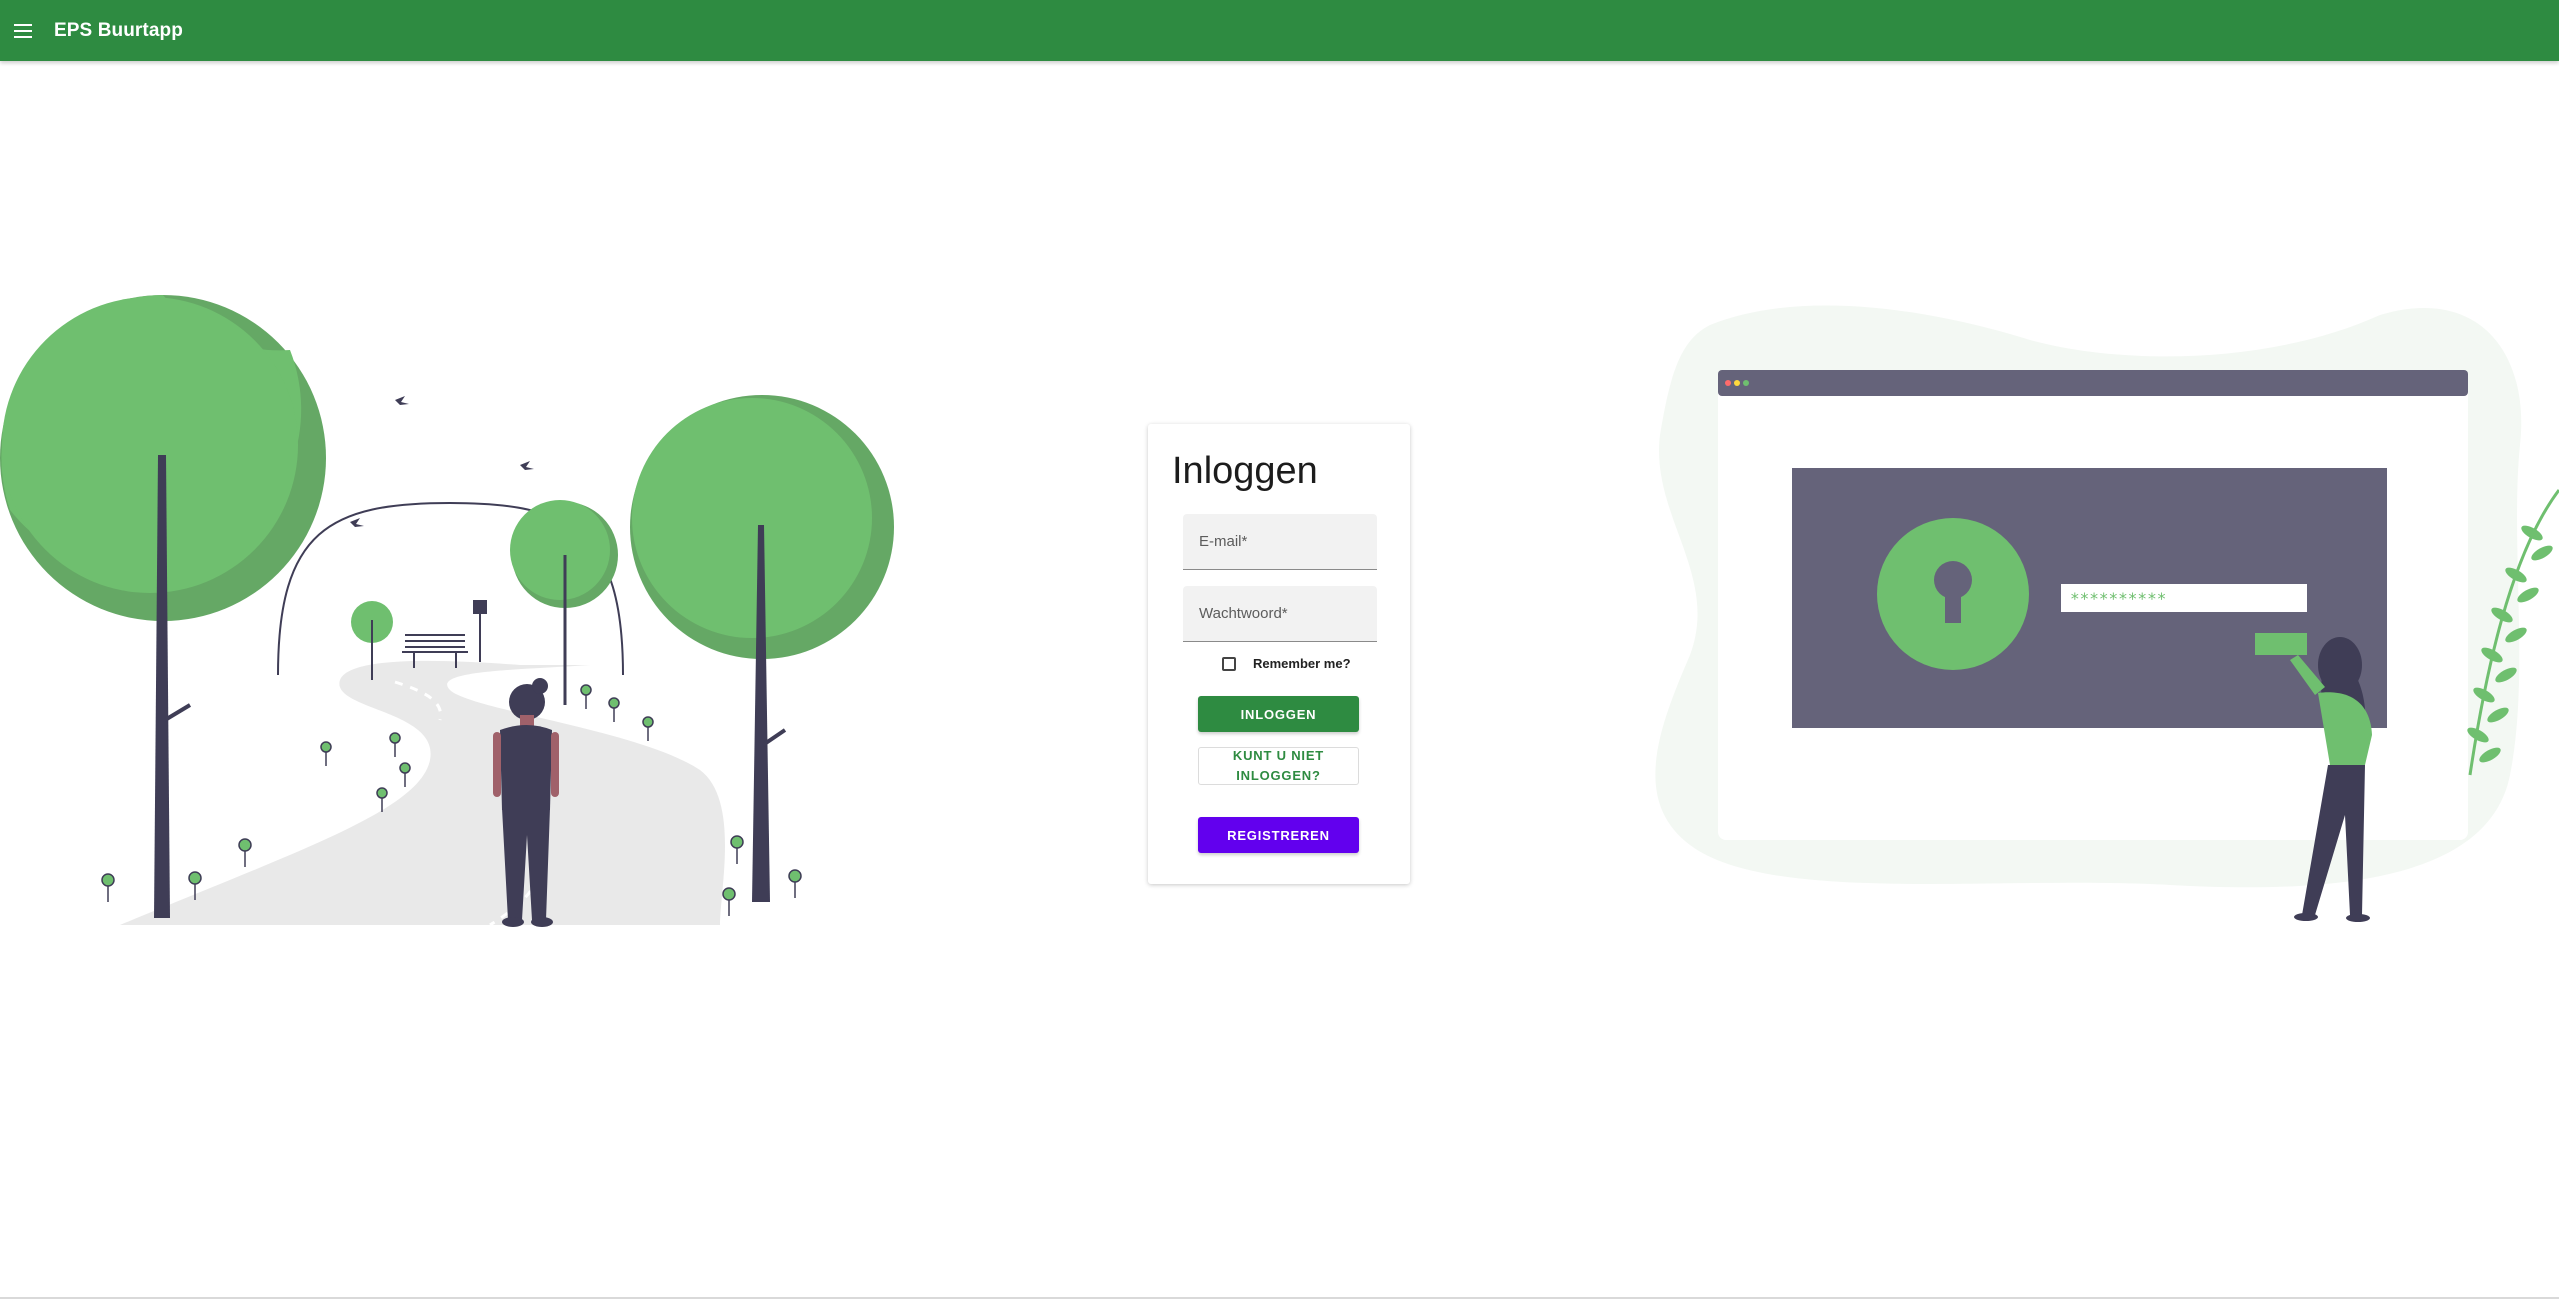 This screenshot has width=2559, height=1299. What do you see at coordinates (1279, 30) in the screenshot?
I see `app-bar: EPS Buurtapp` at bounding box center [1279, 30].